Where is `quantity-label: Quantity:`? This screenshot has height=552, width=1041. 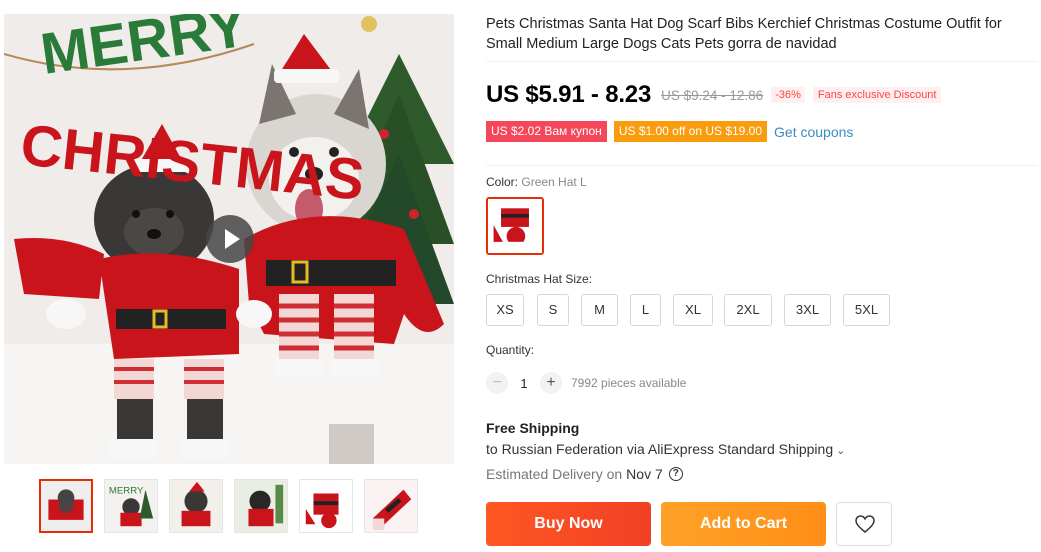
quantity-label: Quantity: is located at coordinates (510, 350).